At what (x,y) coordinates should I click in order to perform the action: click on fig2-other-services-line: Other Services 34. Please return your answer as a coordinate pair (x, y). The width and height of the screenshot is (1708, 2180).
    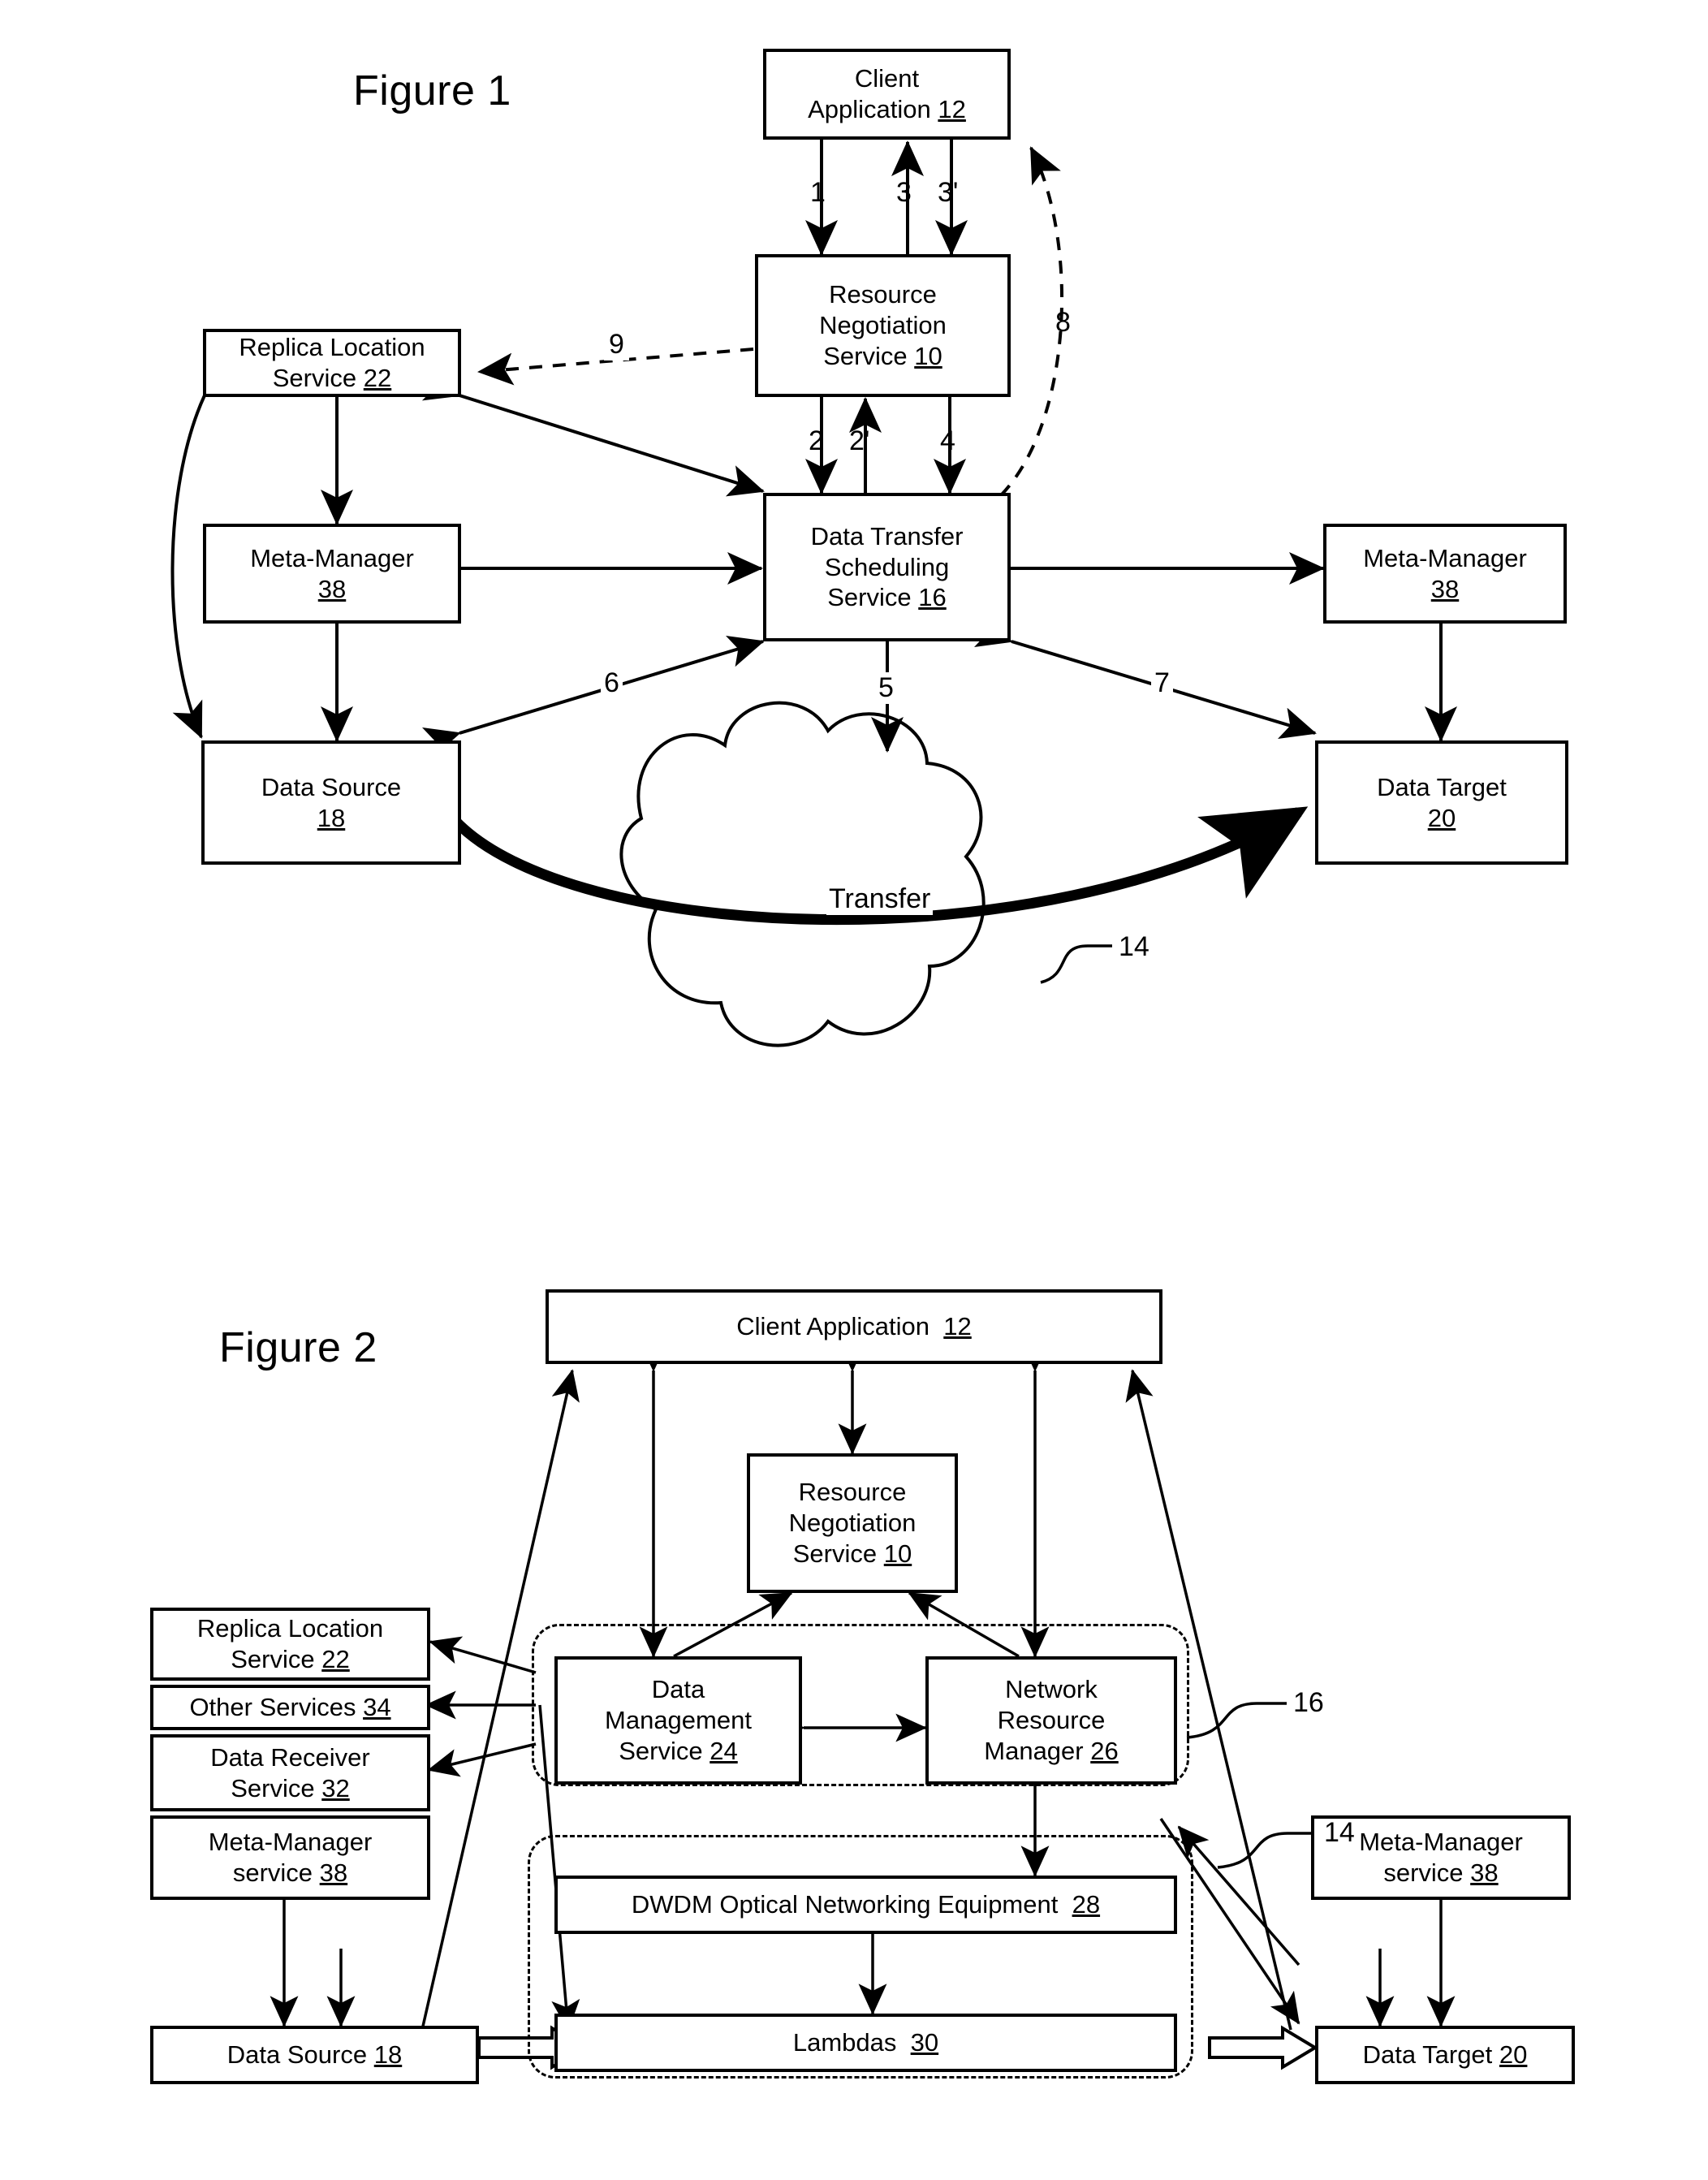
    Looking at the image, I should click on (290, 1708).